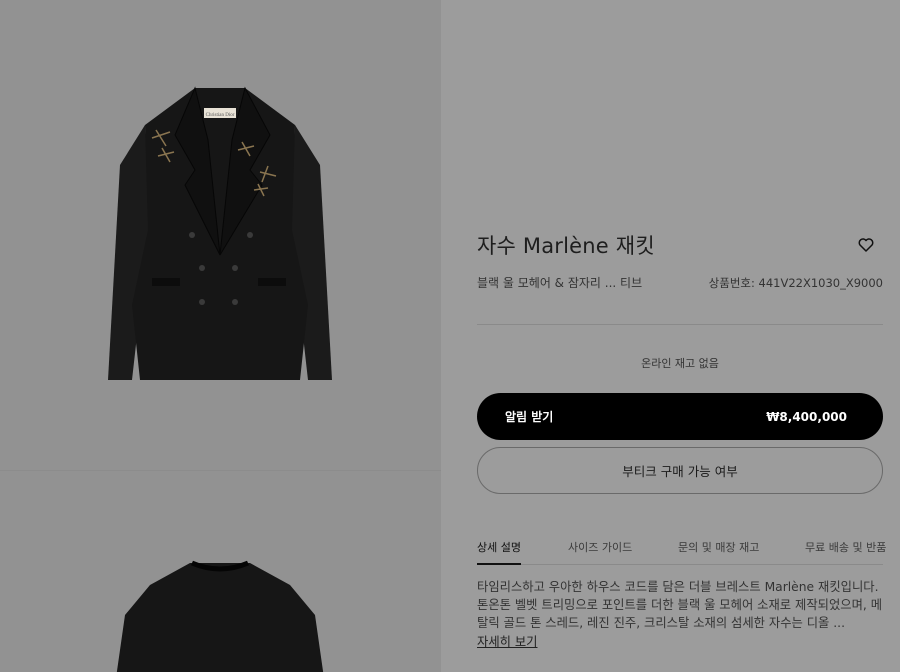 This screenshot has width=900, height=672. Describe the element at coordinates (220, 235) in the screenshot. I see `product-image-front: Christian Dior` at that location.